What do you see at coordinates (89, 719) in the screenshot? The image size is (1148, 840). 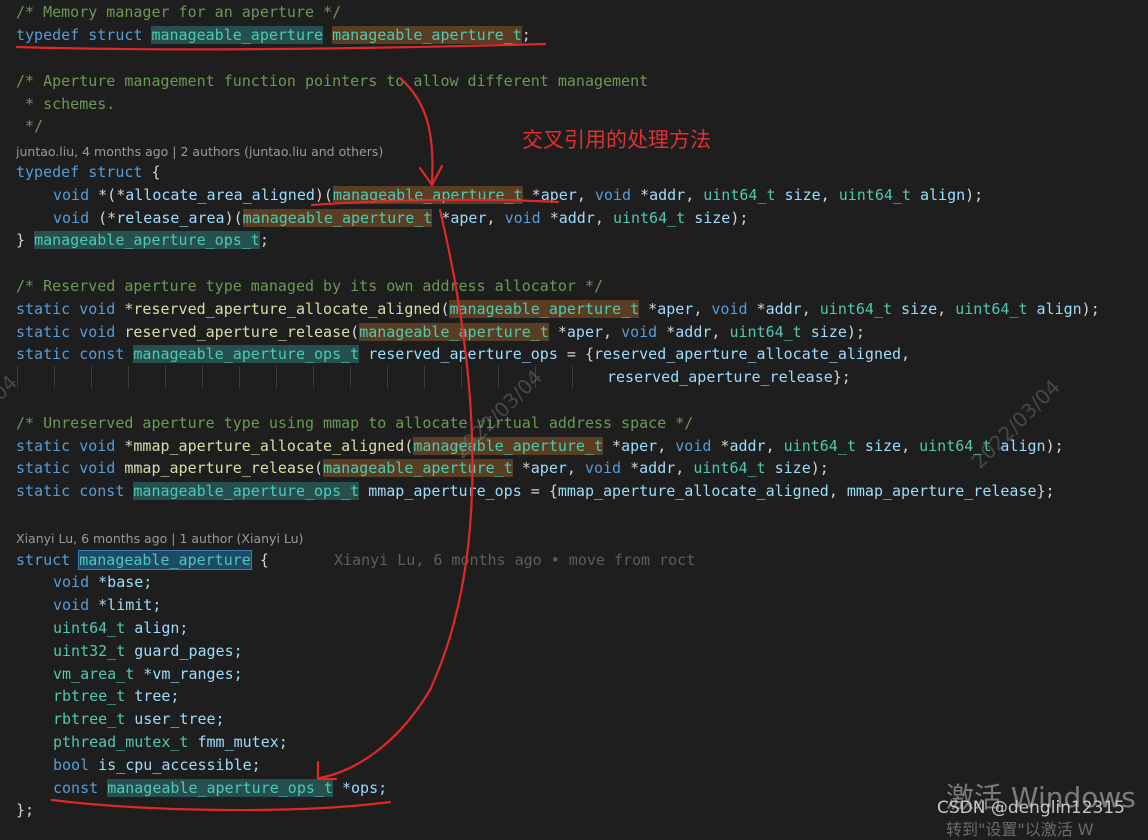 I see `type-name: rbtree_t` at bounding box center [89, 719].